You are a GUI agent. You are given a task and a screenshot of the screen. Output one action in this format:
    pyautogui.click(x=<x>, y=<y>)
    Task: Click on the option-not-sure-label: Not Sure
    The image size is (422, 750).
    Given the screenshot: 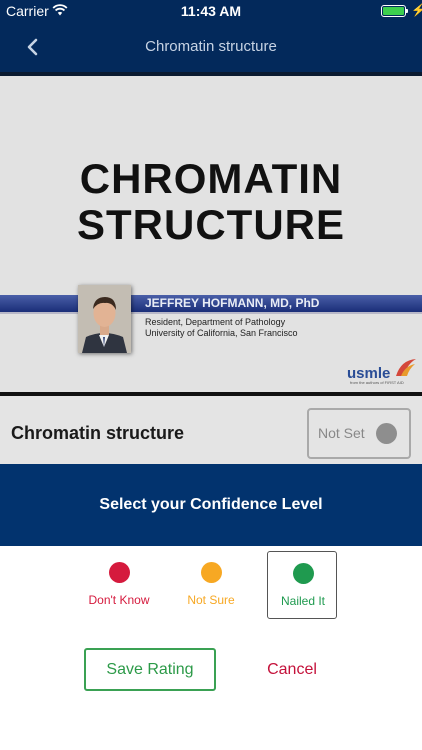 What is the action you would take?
    pyautogui.click(x=211, y=600)
    